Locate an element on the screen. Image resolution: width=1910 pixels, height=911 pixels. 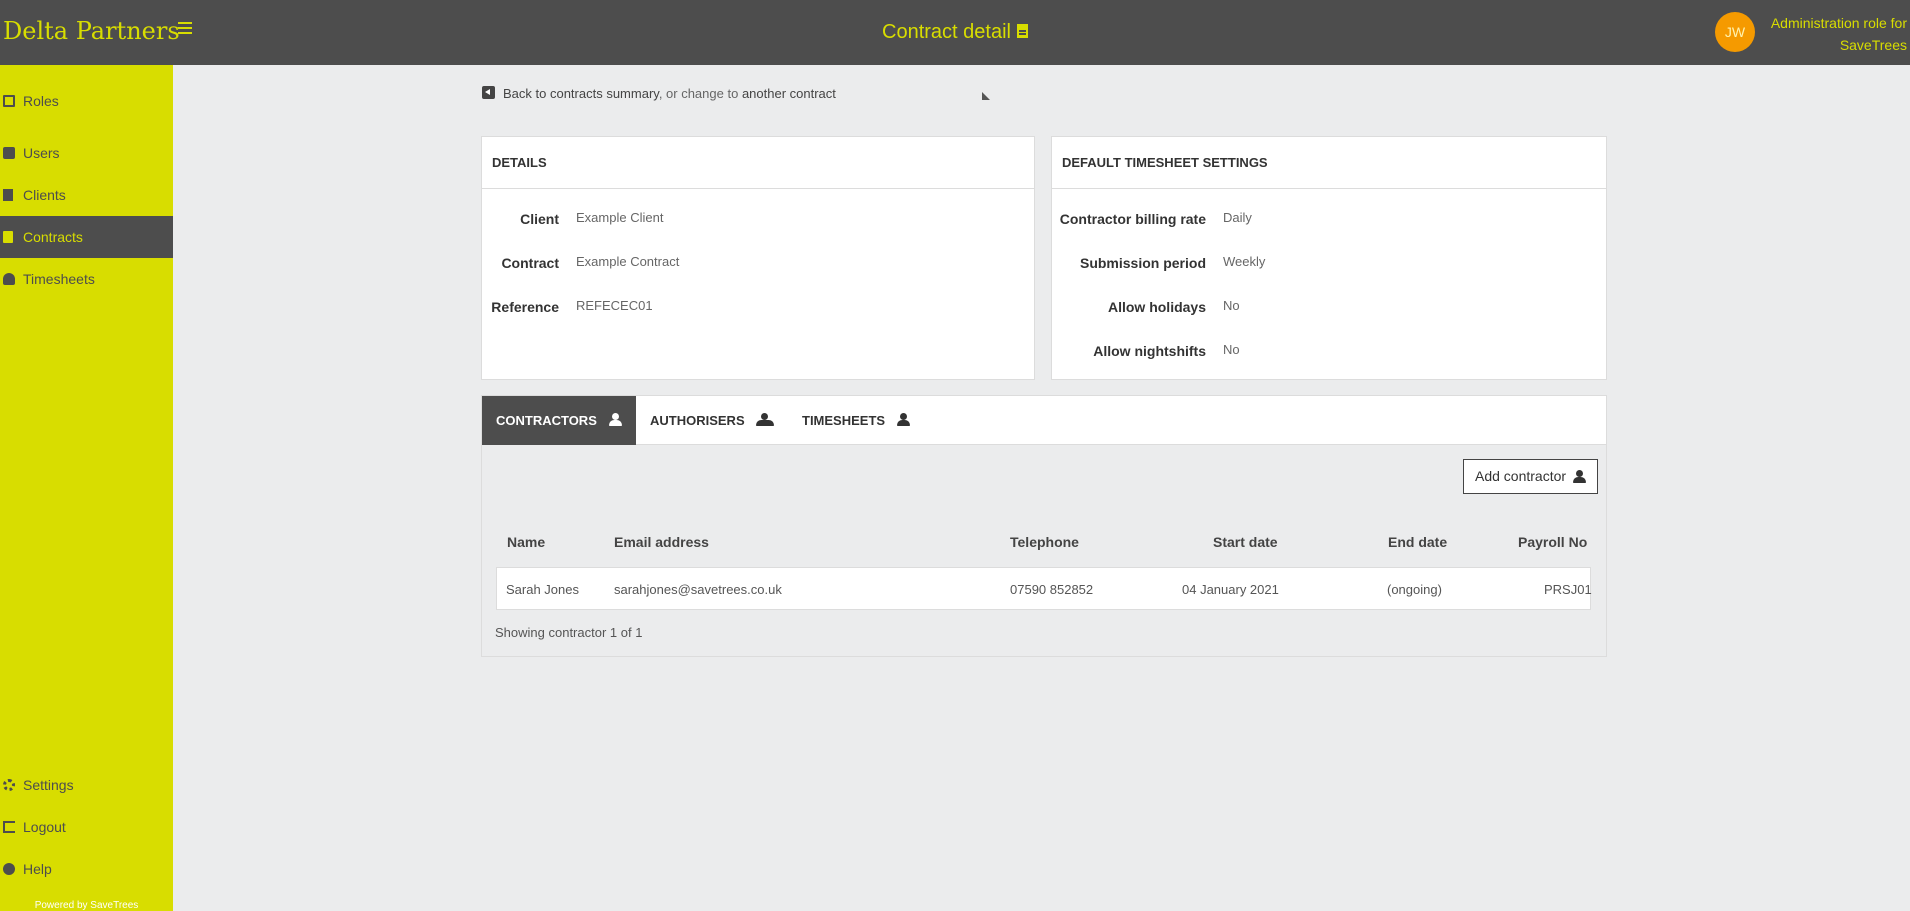
cell-payroll-no: PRSJ01 is located at coordinates (1568, 589).